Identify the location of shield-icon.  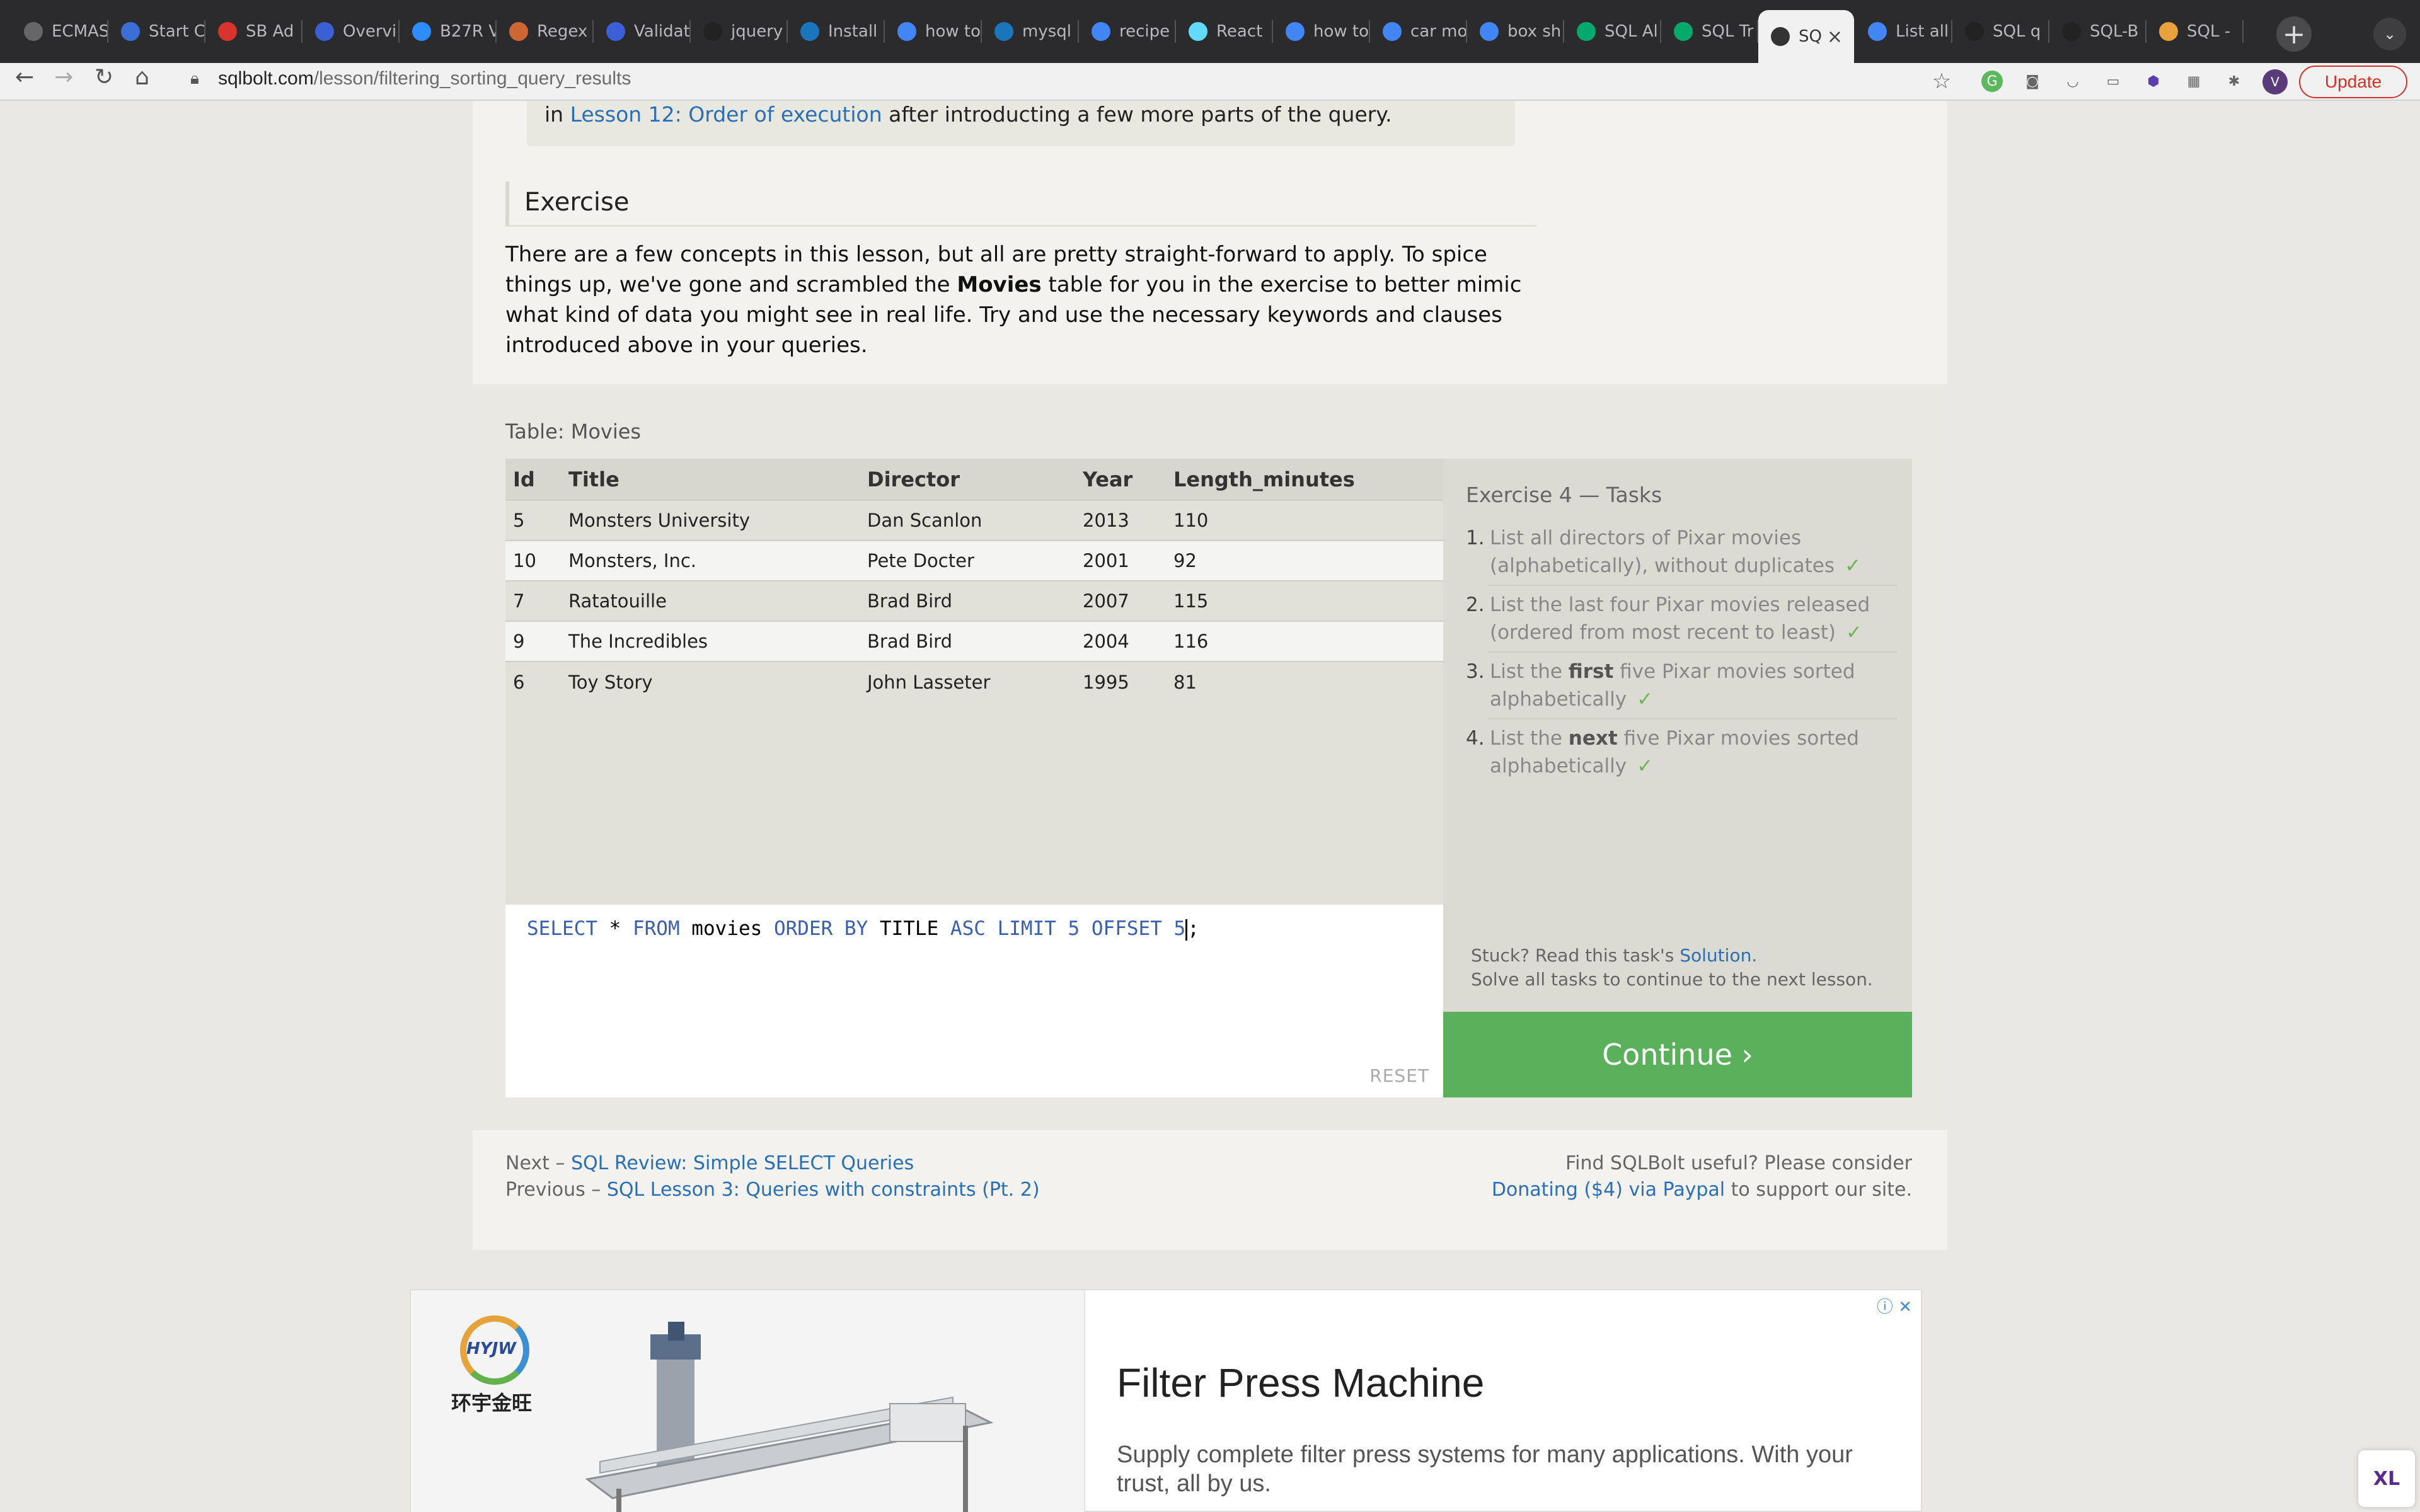
(324, 31).